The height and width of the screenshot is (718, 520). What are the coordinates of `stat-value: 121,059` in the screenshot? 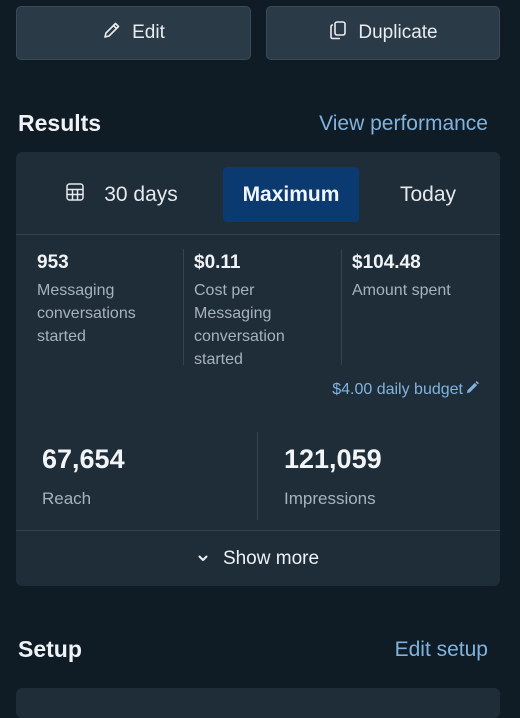 It's located at (333, 459).